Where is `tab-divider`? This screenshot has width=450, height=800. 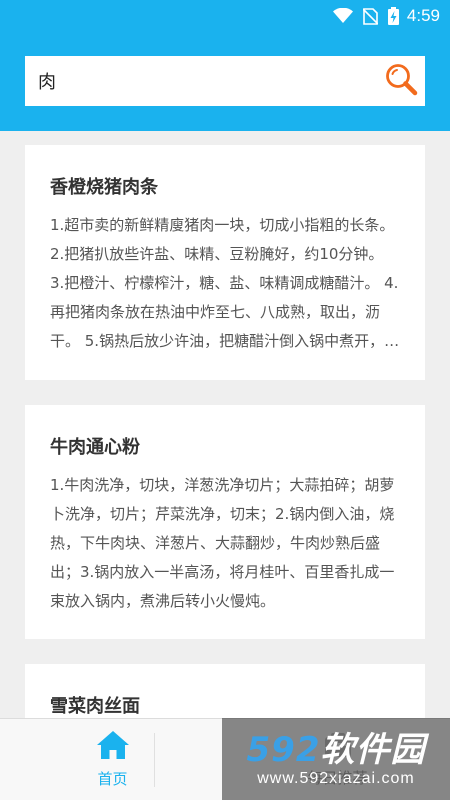 tab-divider is located at coordinates (154, 760).